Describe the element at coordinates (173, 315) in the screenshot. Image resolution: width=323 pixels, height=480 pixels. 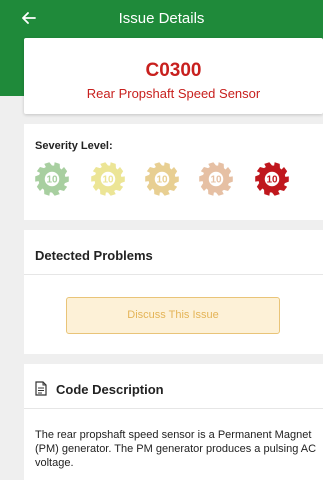
I see `discuss-issue-button: Discuss This Issue` at that location.